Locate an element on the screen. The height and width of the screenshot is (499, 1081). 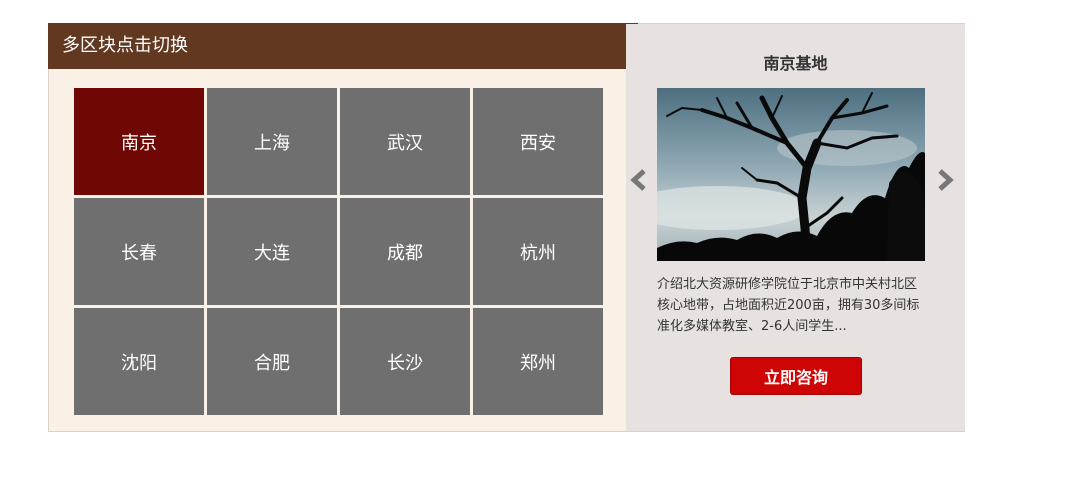
city-tab-changchun: 长春 is located at coordinates (139, 251).